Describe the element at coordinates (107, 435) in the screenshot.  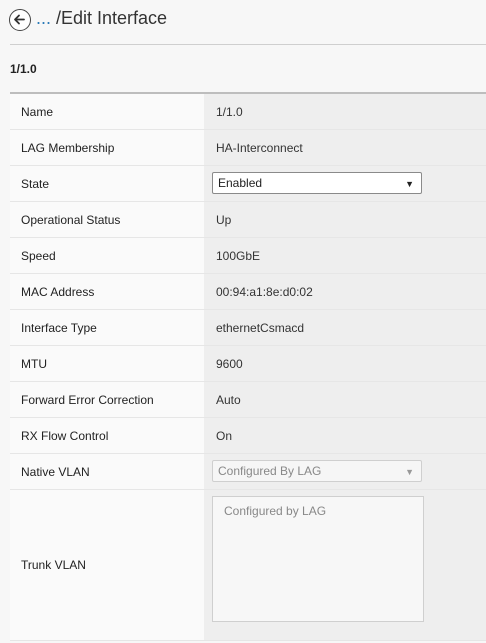
I see `row-label: RX Flow Control` at that location.